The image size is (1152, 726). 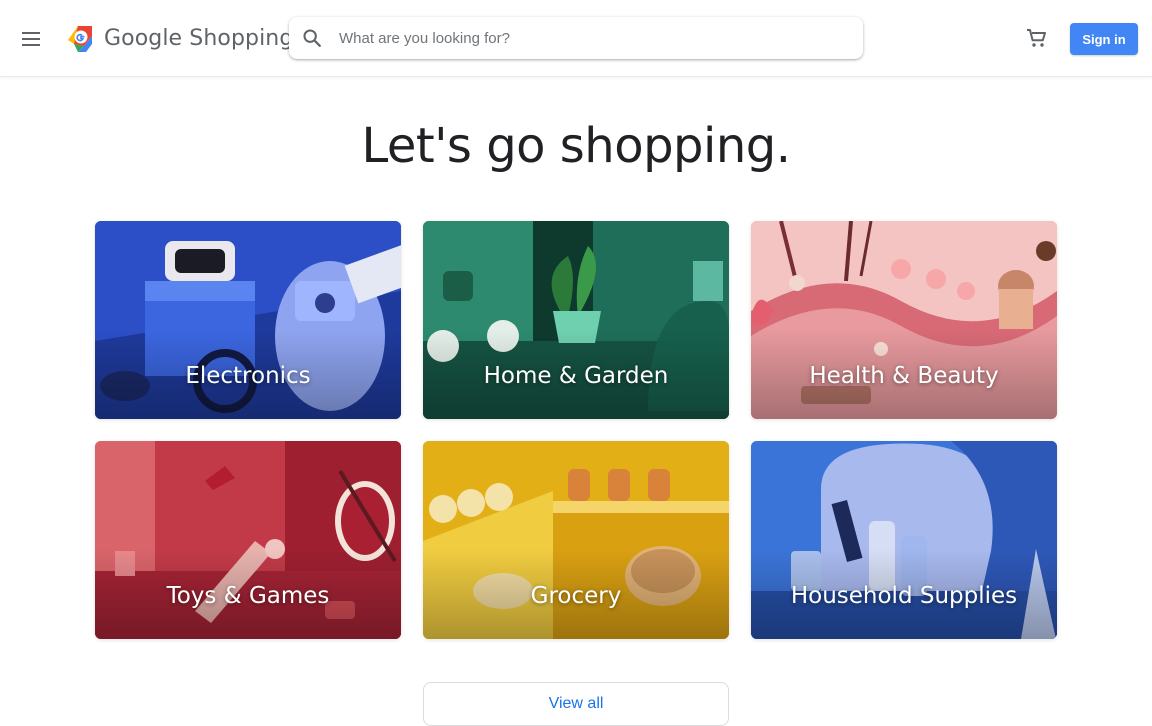 What do you see at coordinates (600, 38) in the screenshot?
I see `search-input` at bounding box center [600, 38].